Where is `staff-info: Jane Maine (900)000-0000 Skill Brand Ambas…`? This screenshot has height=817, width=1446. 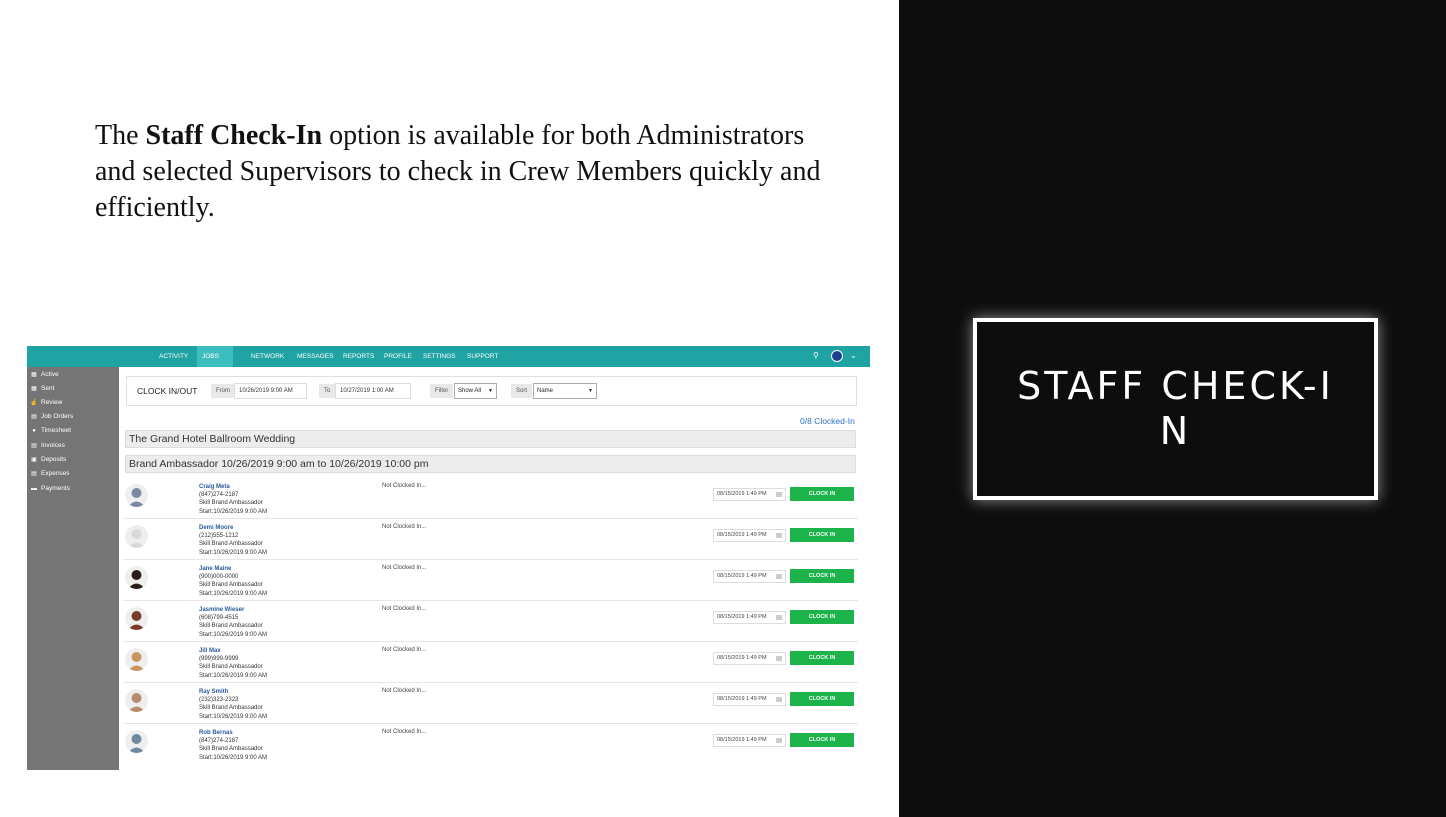
staff-info: Jane Maine (900)000-0000 Skill Brand Ambas… is located at coordinates (233, 581).